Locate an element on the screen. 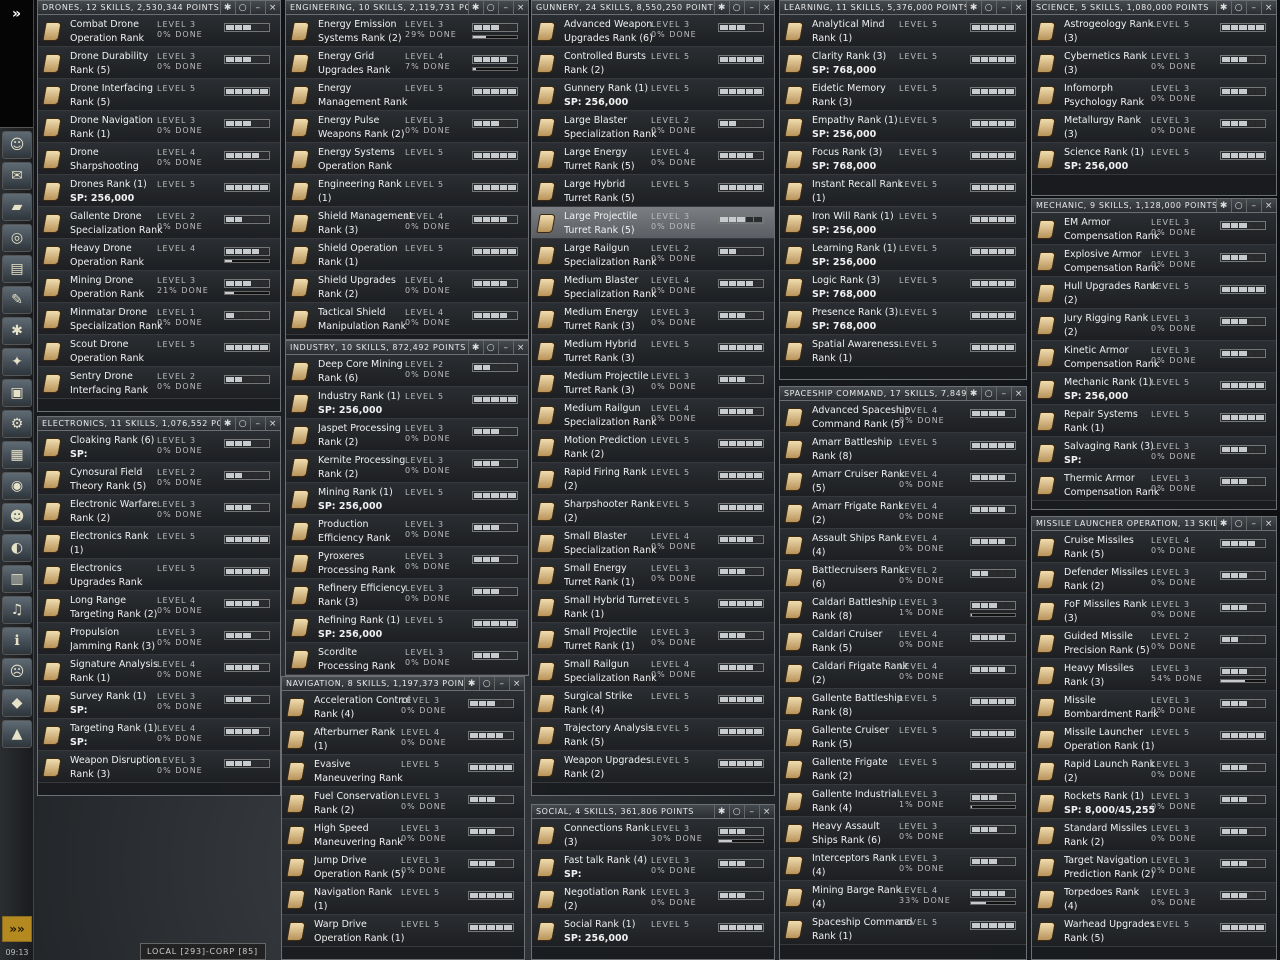  skill-row: Missile Bombardment Rank LEVEL 3 0% DONE is located at coordinates (1154, 707).